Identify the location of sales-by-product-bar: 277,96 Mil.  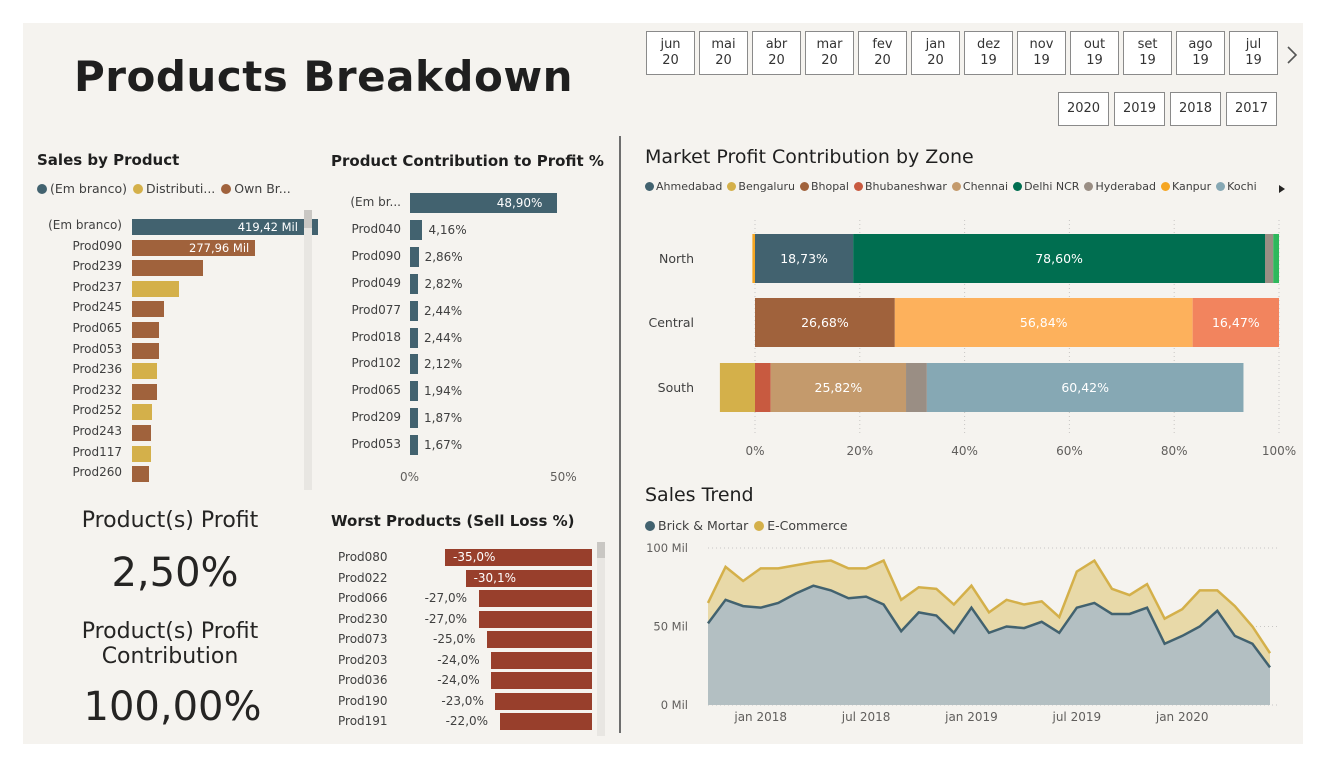
(194, 247).